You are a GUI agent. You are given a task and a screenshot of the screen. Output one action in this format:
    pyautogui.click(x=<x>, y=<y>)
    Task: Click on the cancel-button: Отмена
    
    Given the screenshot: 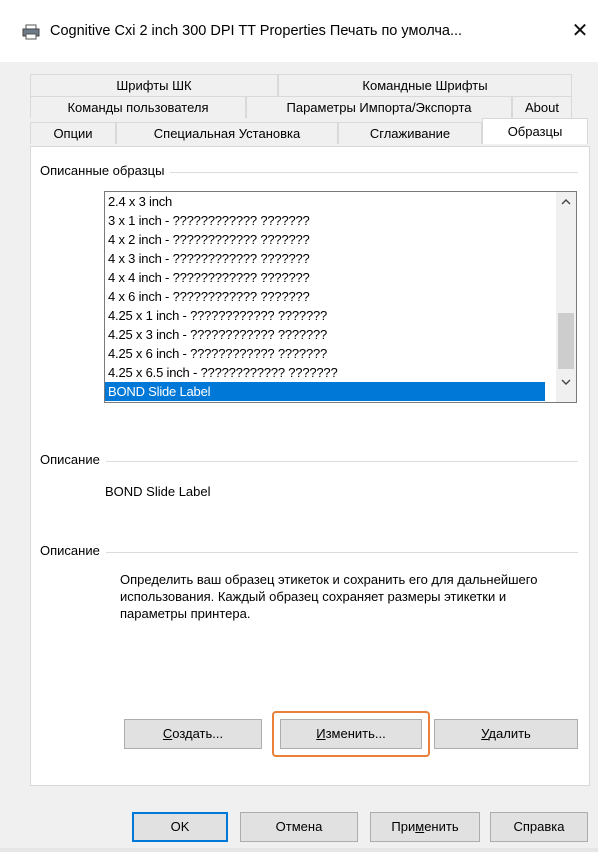 What is the action you would take?
    pyautogui.click(x=299, y=827)
    